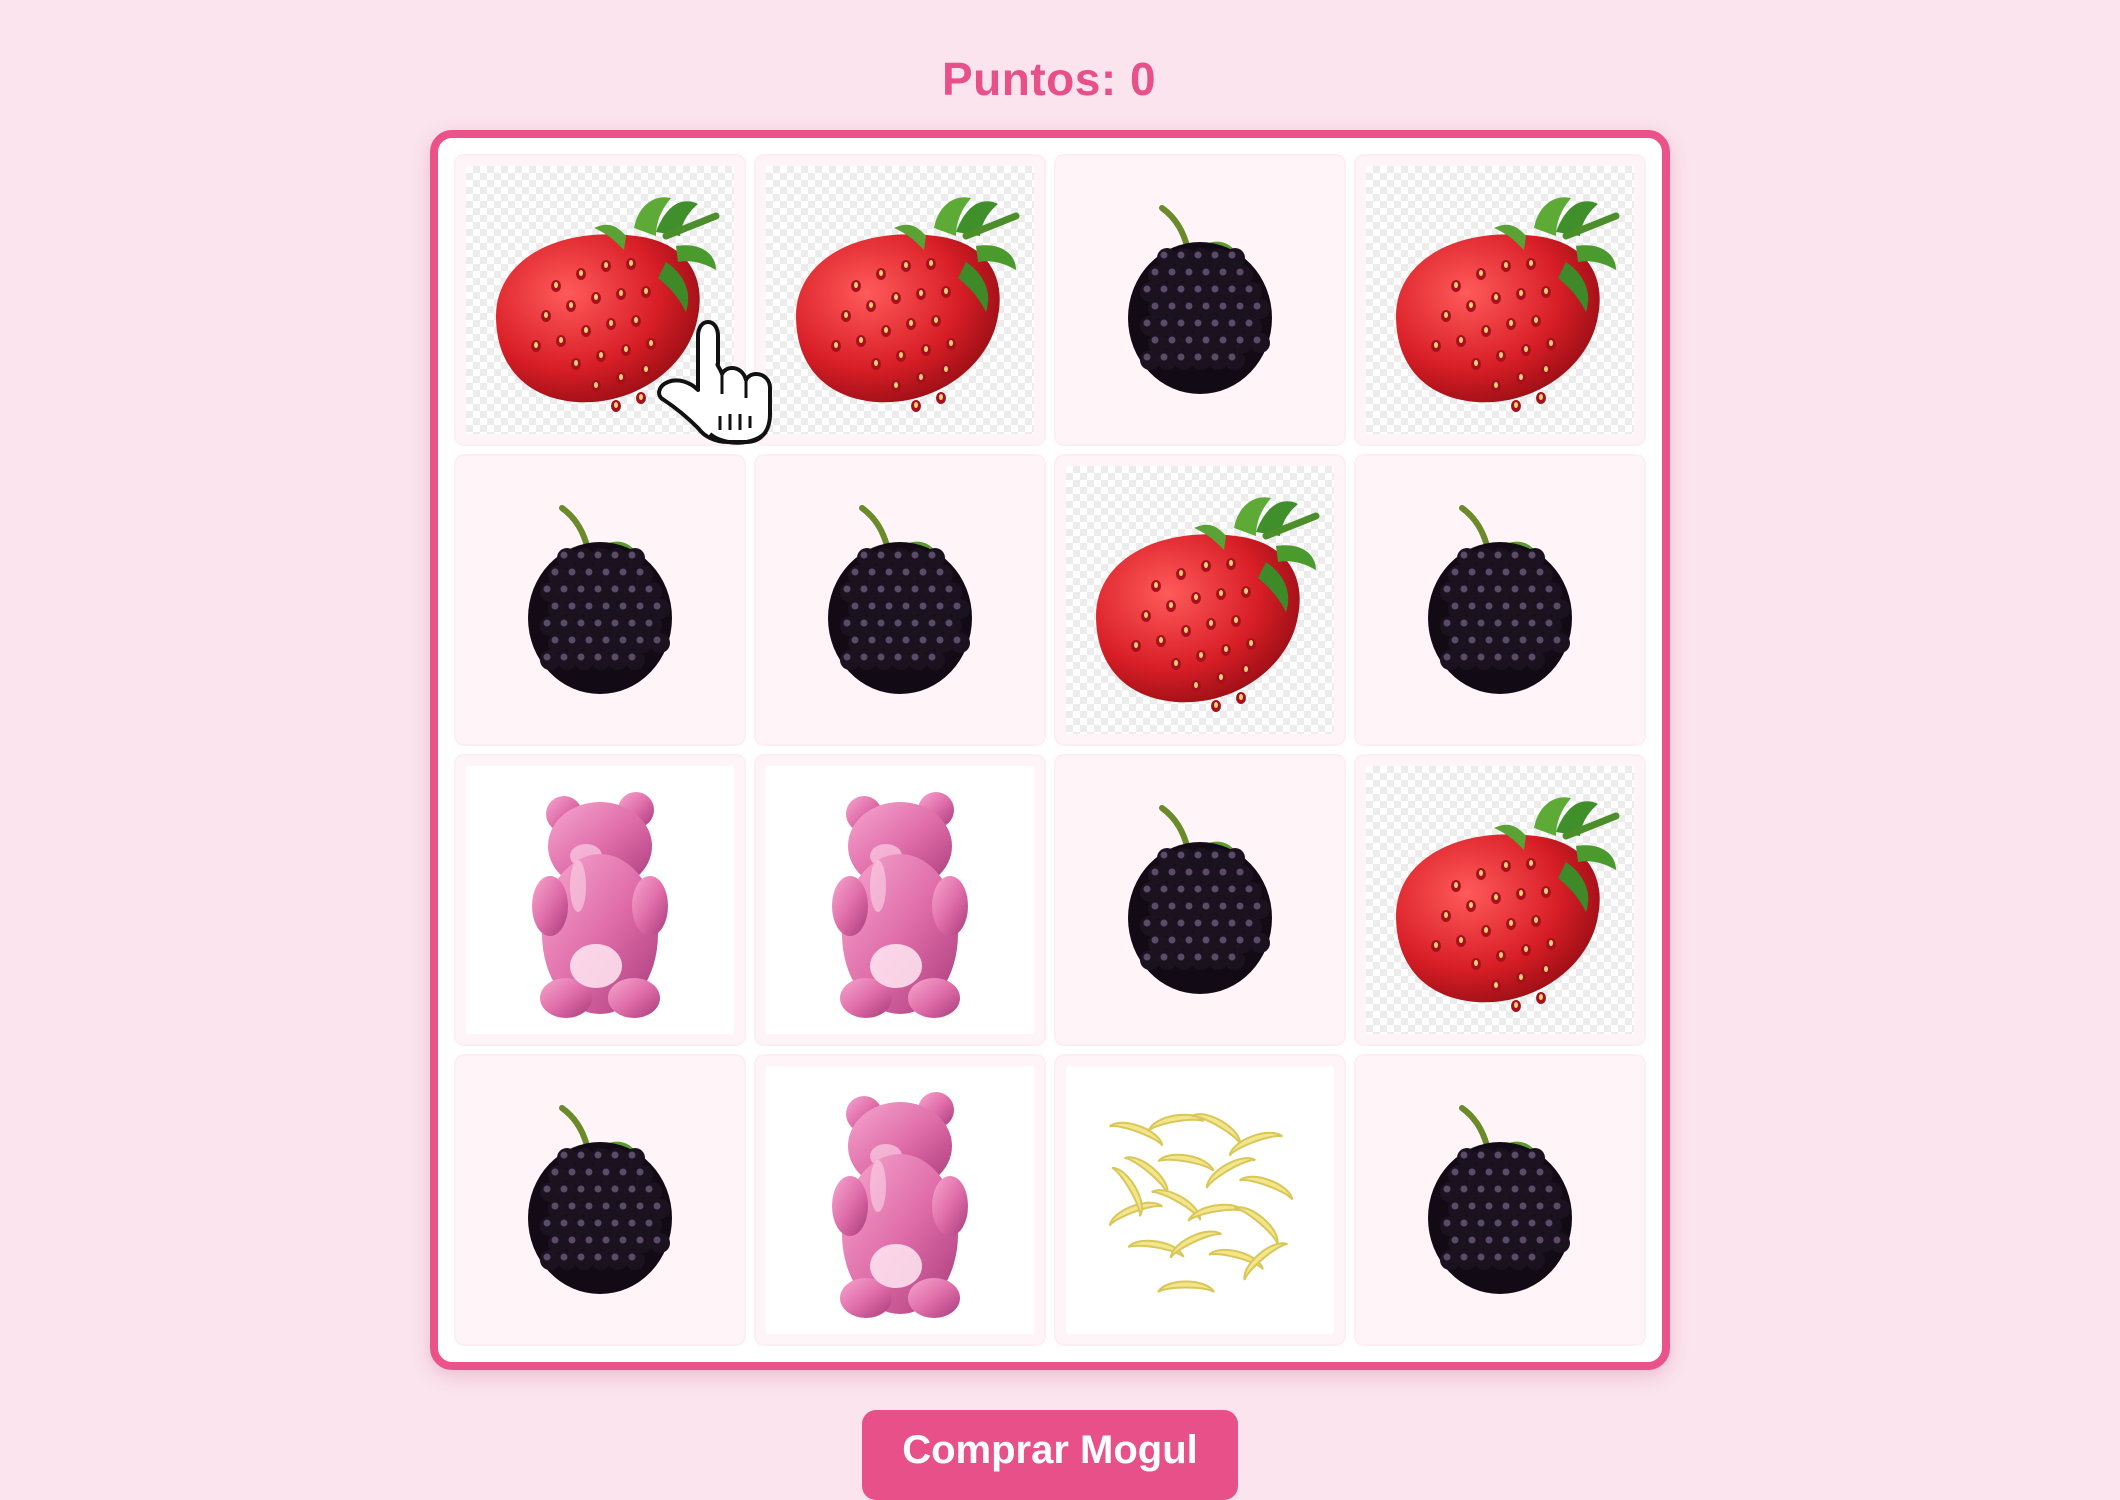  What do you see at coordinates (1050, 1455) in the screenshot?
I see `buy-mogul-button: Comprar Mogul` at bounding box center [1050, 1455].